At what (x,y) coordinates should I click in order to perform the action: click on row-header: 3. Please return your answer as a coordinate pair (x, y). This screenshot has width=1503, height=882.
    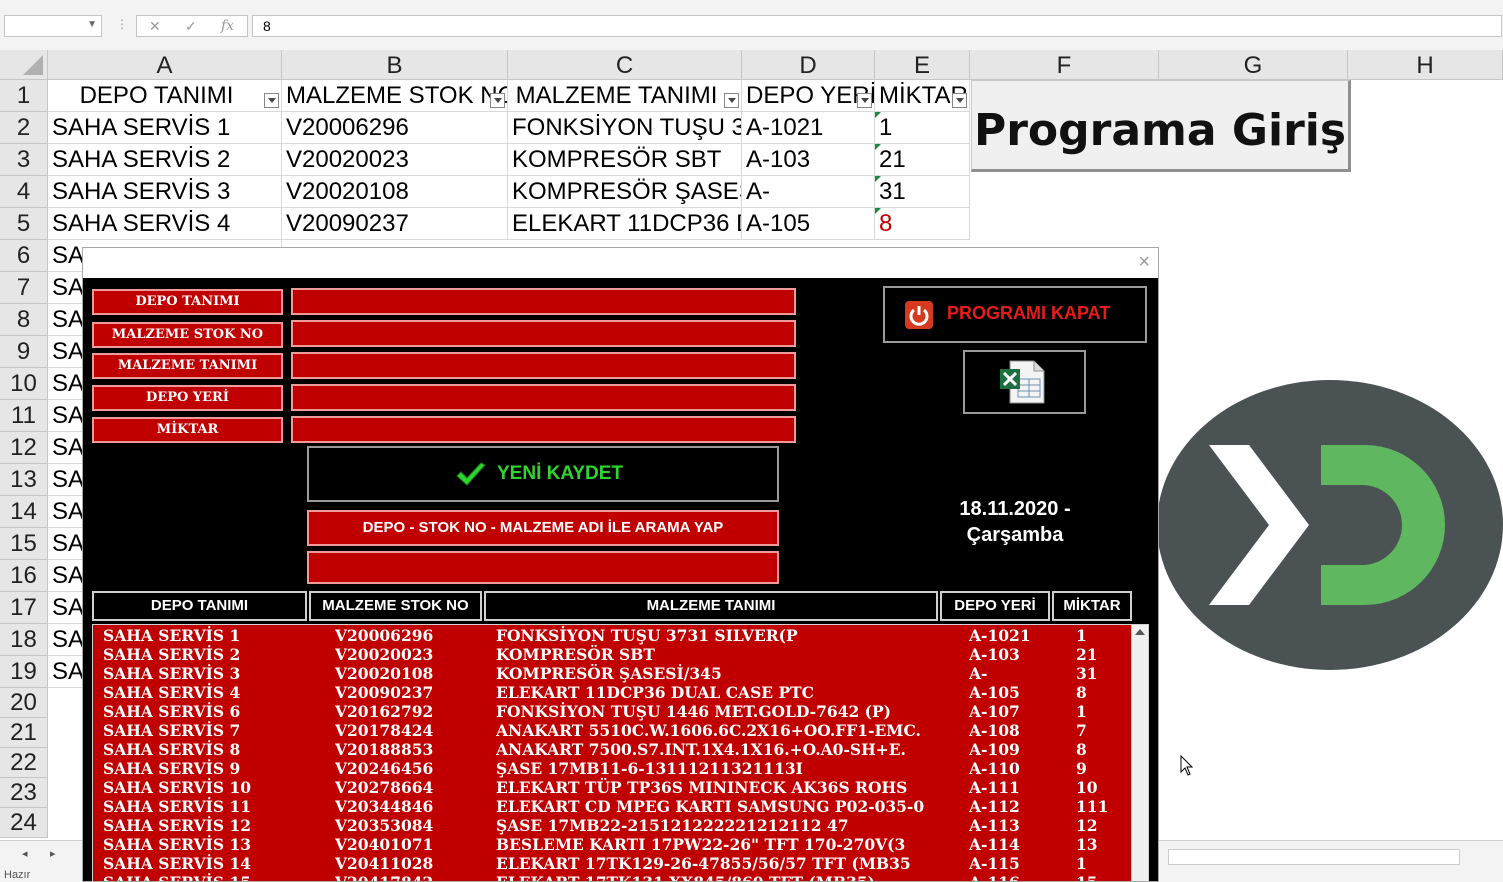
    Looking at the image, I should click on (24, 160).